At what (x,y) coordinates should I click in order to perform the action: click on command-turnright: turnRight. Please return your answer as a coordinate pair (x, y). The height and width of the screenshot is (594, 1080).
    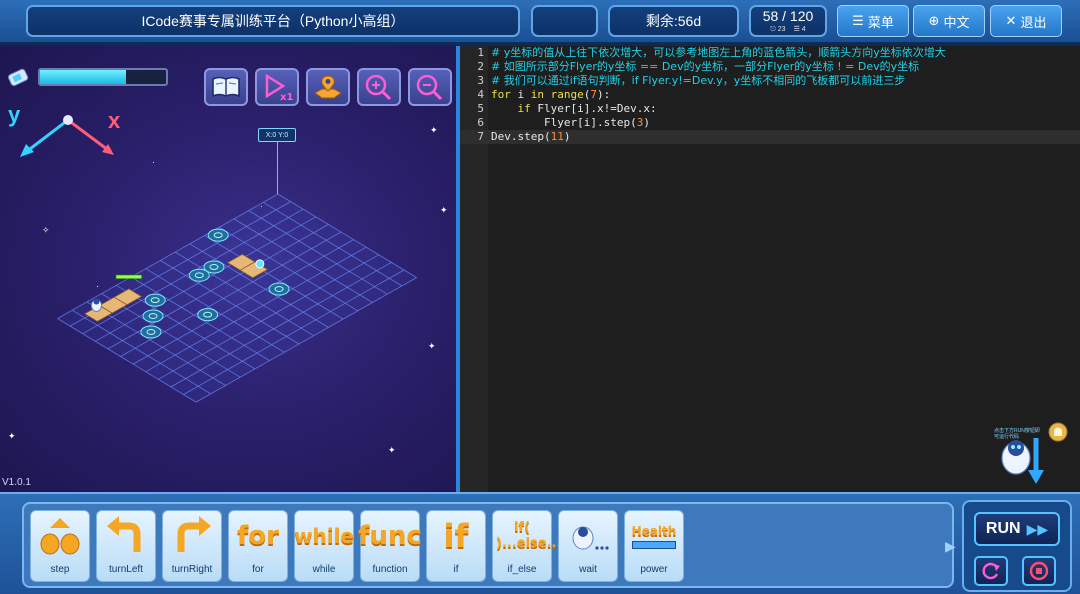
    Looking at the image, I should click on (192, 546).